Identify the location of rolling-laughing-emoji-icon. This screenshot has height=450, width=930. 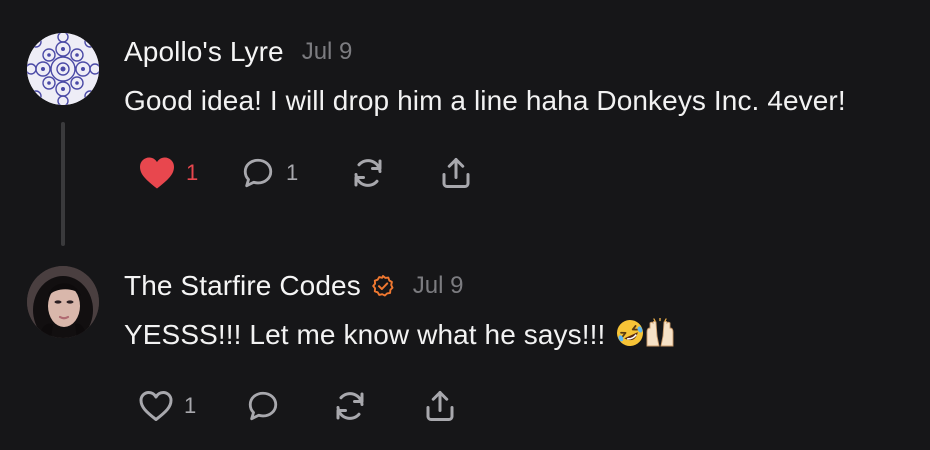
(630, 333).